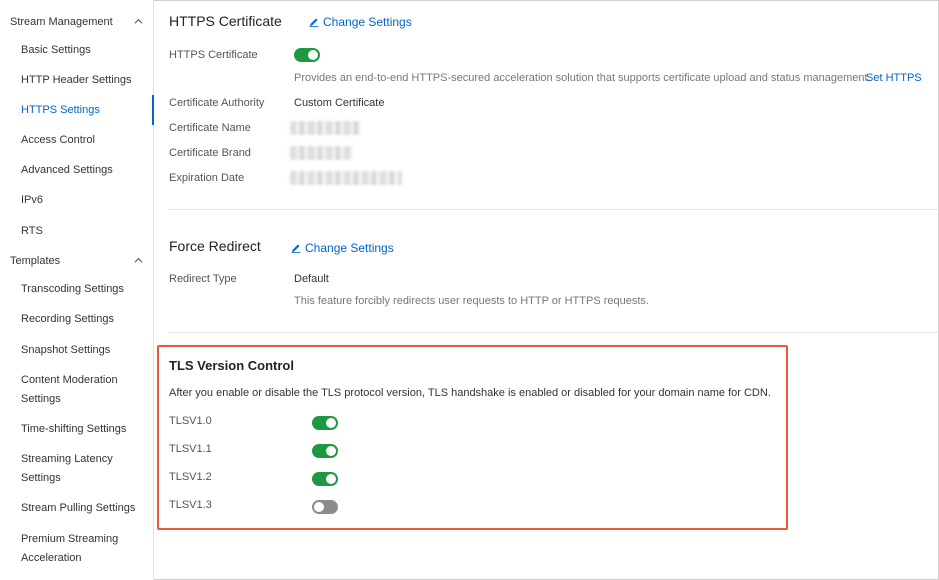  I want to click on sidebar-item-label: Content Moderation, so click(69, 380).